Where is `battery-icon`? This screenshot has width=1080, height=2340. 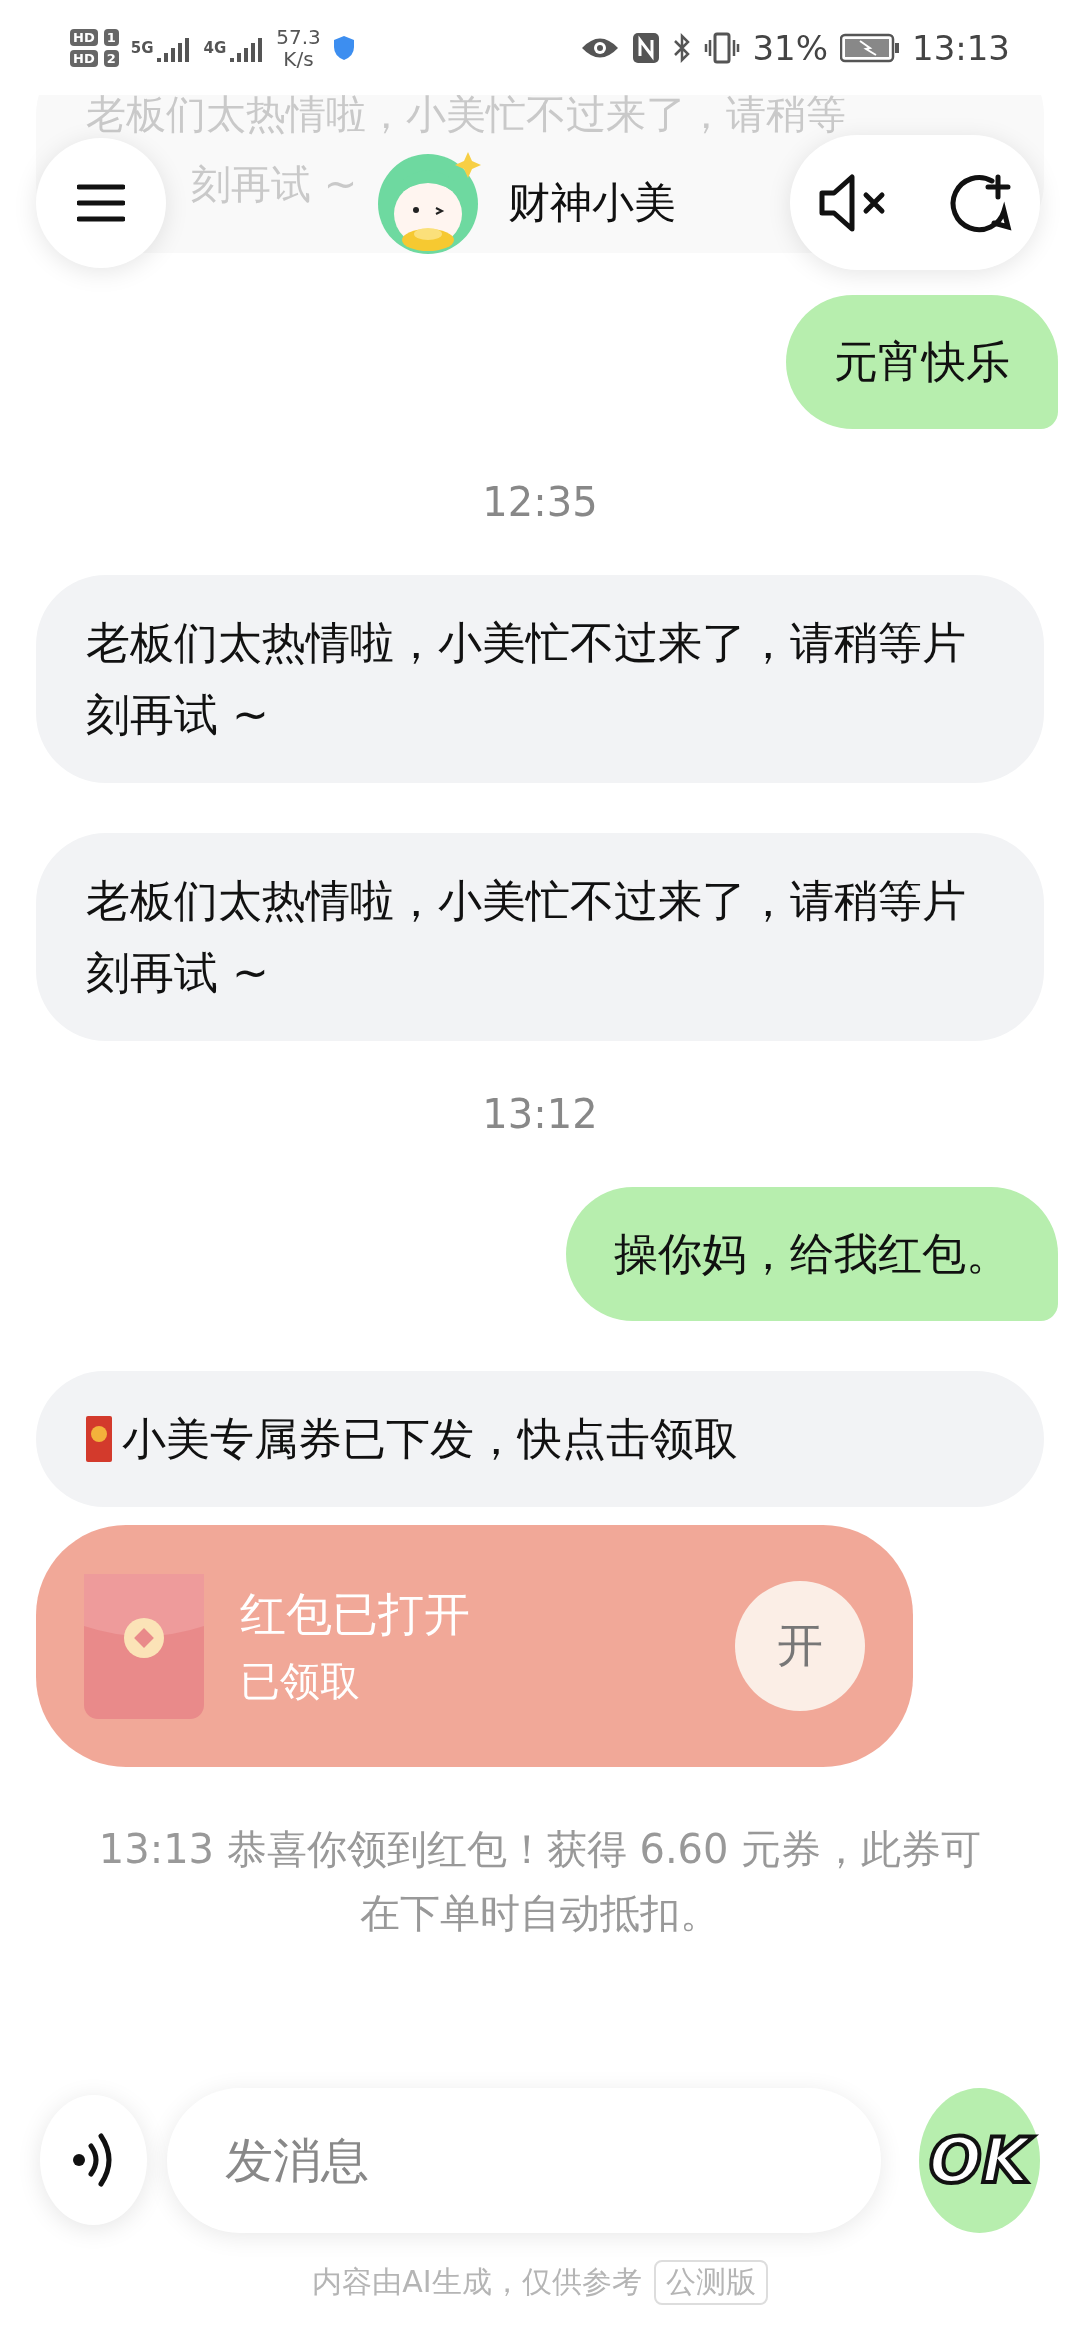
battery-icon is located at coordinates (870, 47).